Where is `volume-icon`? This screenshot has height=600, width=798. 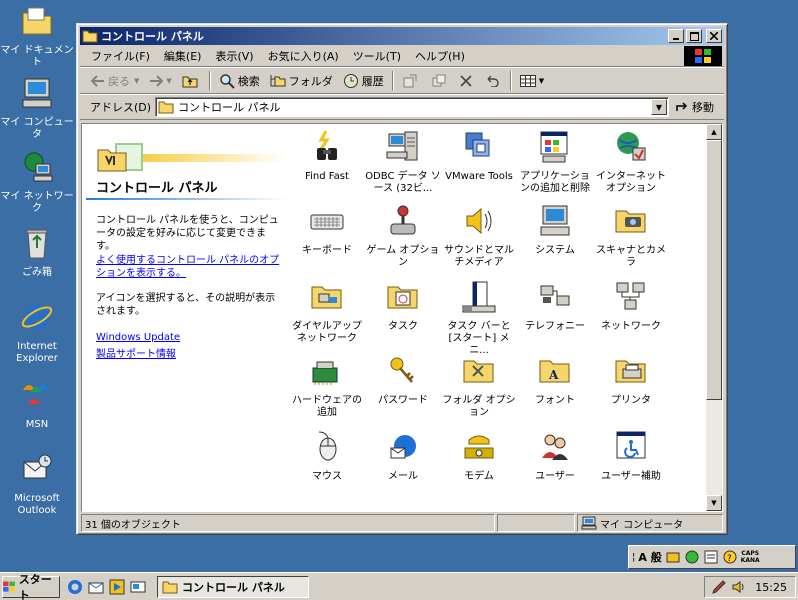 volume-icon is located at coordinates (739, 587).